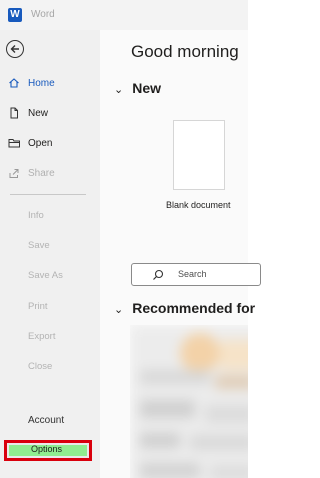 This screenshot has height=478, width=320. I want to click on back-arrow-icon, so click(14, 49).